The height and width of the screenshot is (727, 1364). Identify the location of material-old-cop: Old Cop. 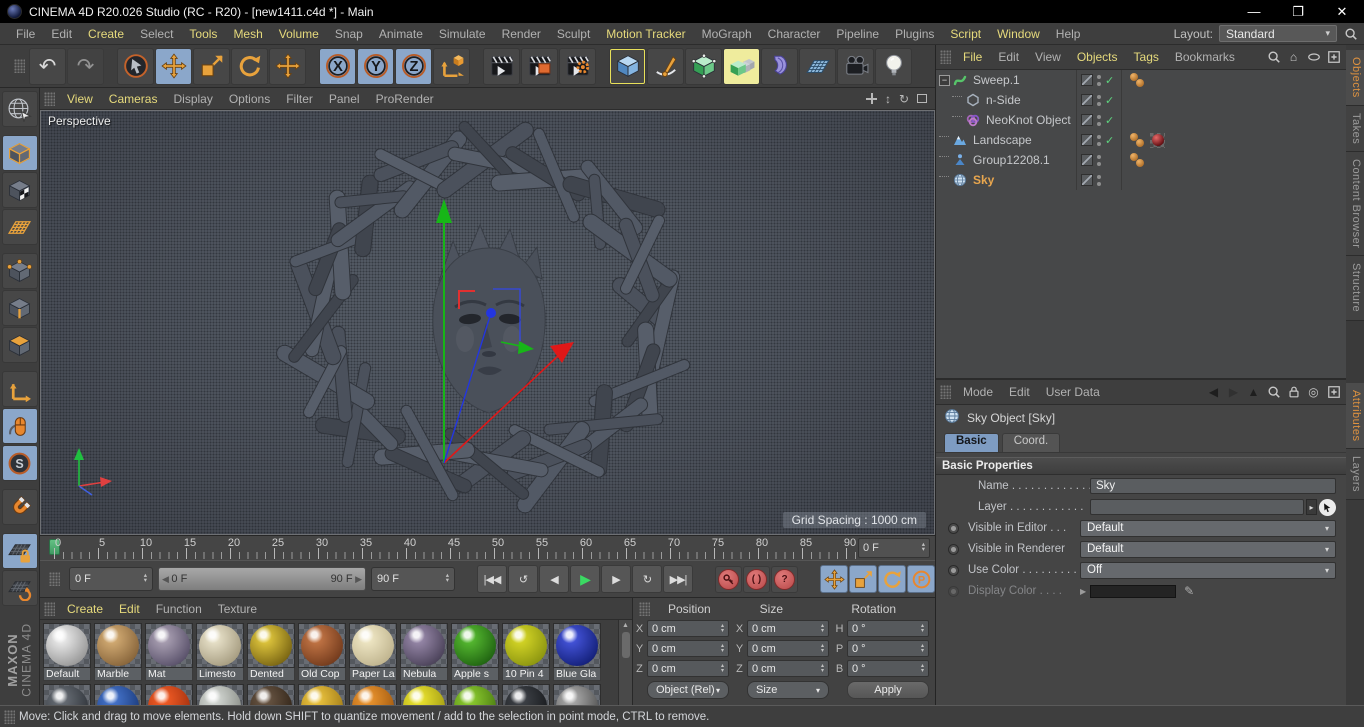
(322, 652).